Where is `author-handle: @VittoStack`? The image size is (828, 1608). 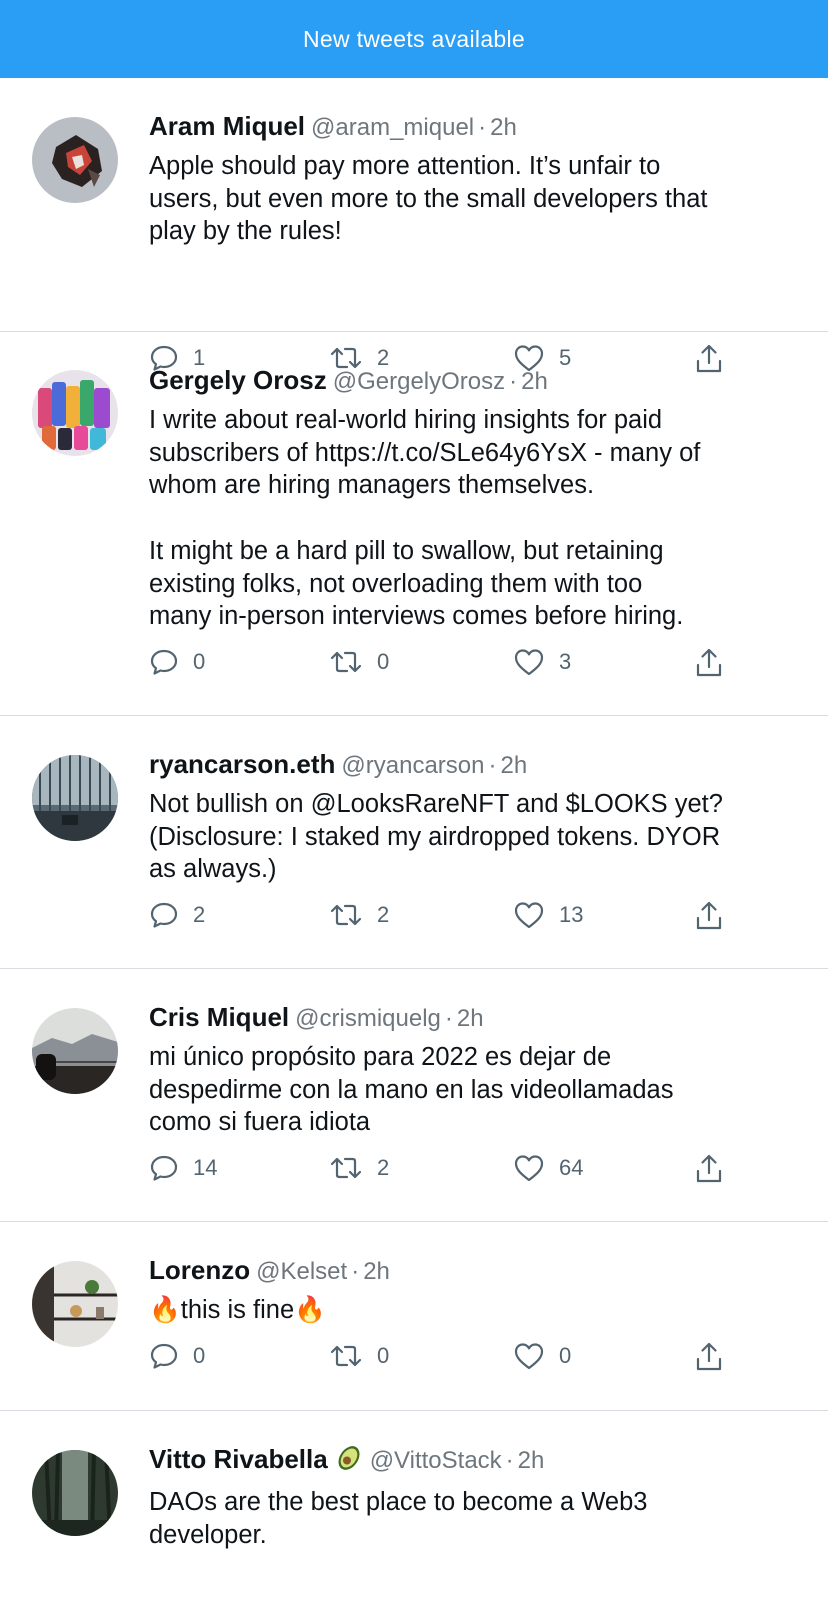
author-handle: @VittoStack is located at coordinates (436, 1460).